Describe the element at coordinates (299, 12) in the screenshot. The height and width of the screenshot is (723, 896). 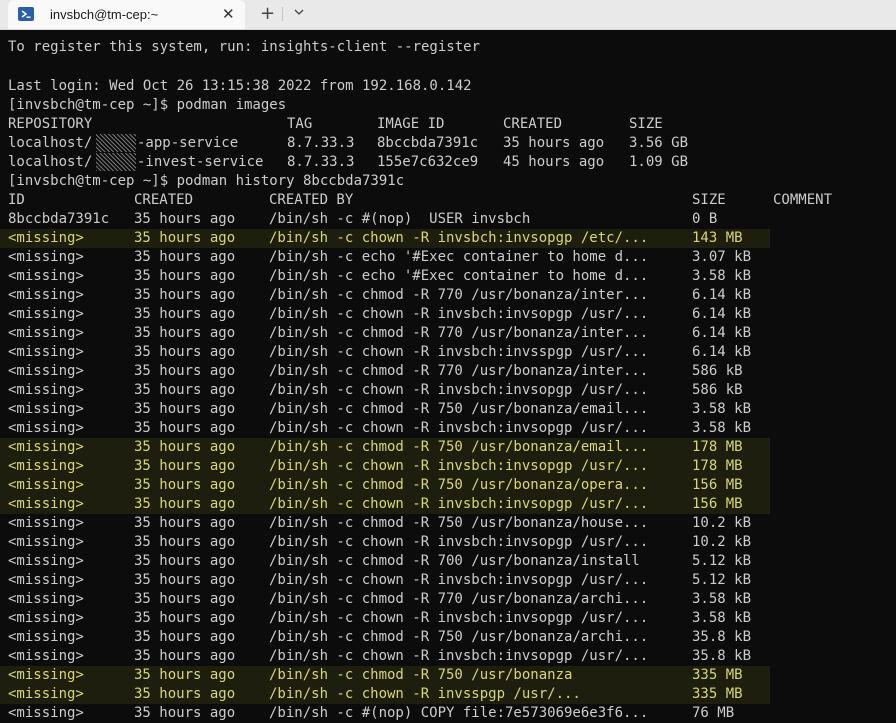
I see `chevron-down-icon` at that location.